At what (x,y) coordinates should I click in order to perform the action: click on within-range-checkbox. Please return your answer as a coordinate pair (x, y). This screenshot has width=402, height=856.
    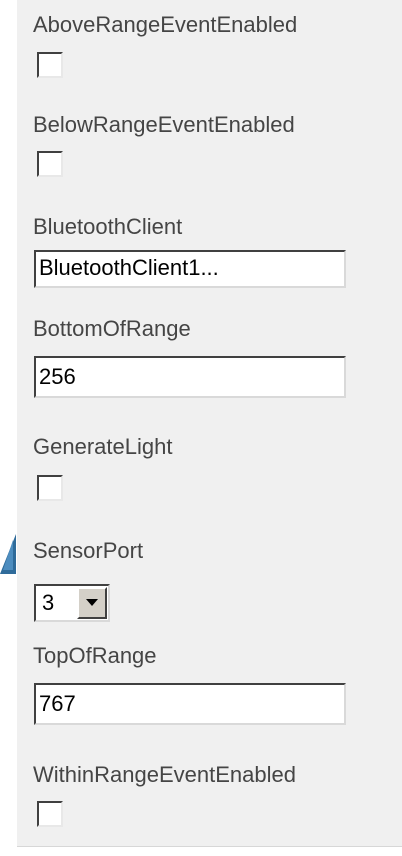
    Looking at the image, I should click on (50, 814).